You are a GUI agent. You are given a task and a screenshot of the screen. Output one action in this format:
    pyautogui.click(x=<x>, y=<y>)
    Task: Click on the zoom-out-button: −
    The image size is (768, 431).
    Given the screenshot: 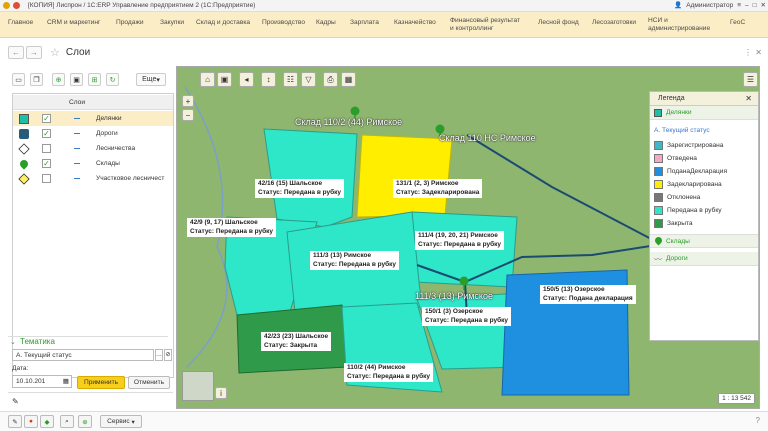 What is the action you would take?
    pyautogui.click(x=188, y=115)
    